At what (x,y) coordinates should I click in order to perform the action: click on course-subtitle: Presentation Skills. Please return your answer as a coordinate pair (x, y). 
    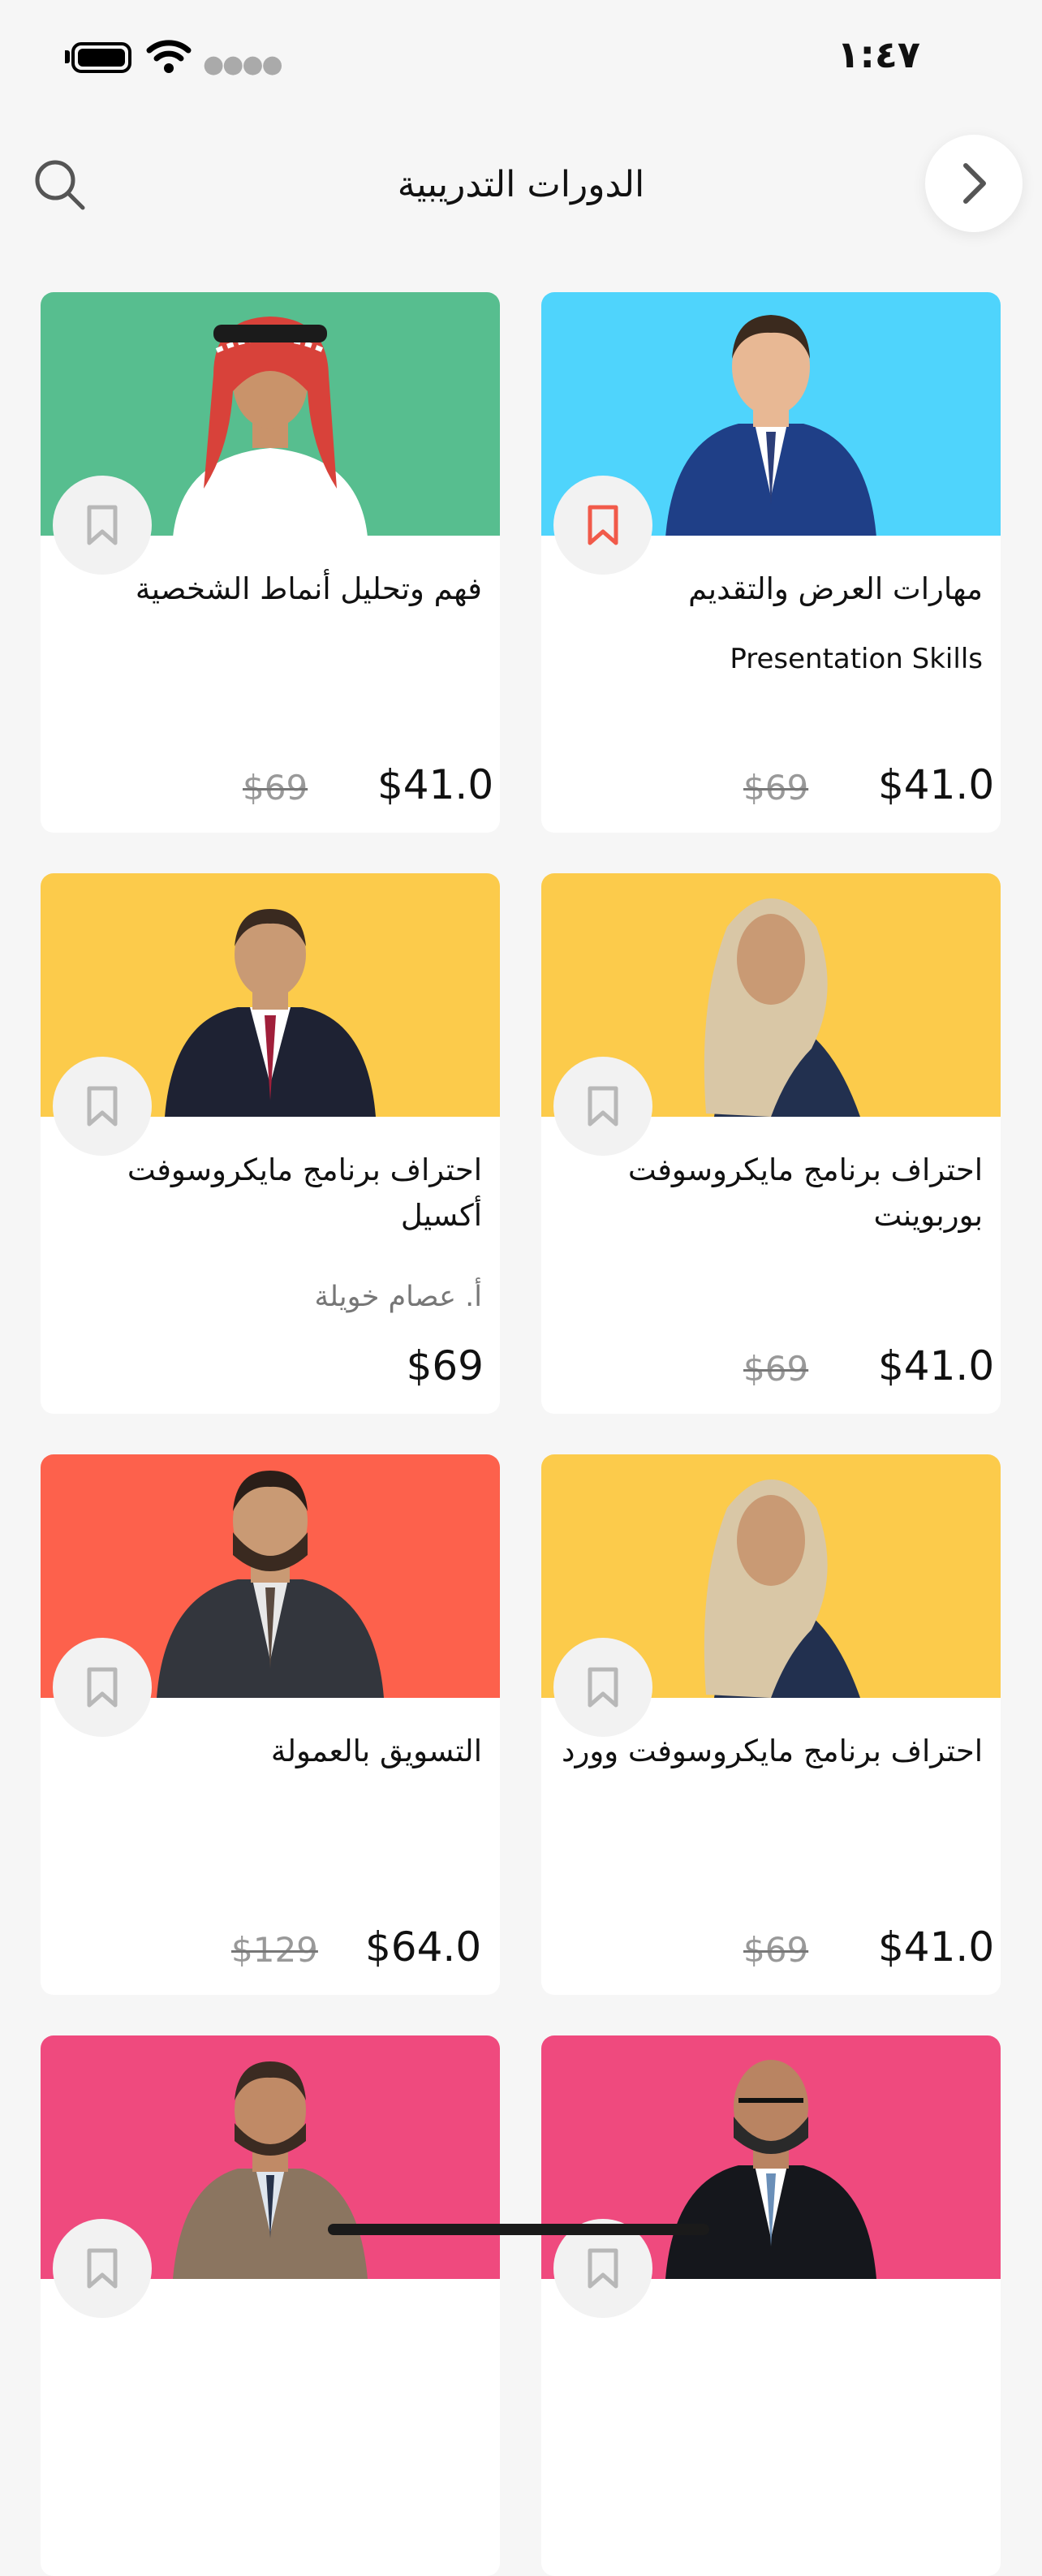
    Looking at the image, I should click on (857, 659).